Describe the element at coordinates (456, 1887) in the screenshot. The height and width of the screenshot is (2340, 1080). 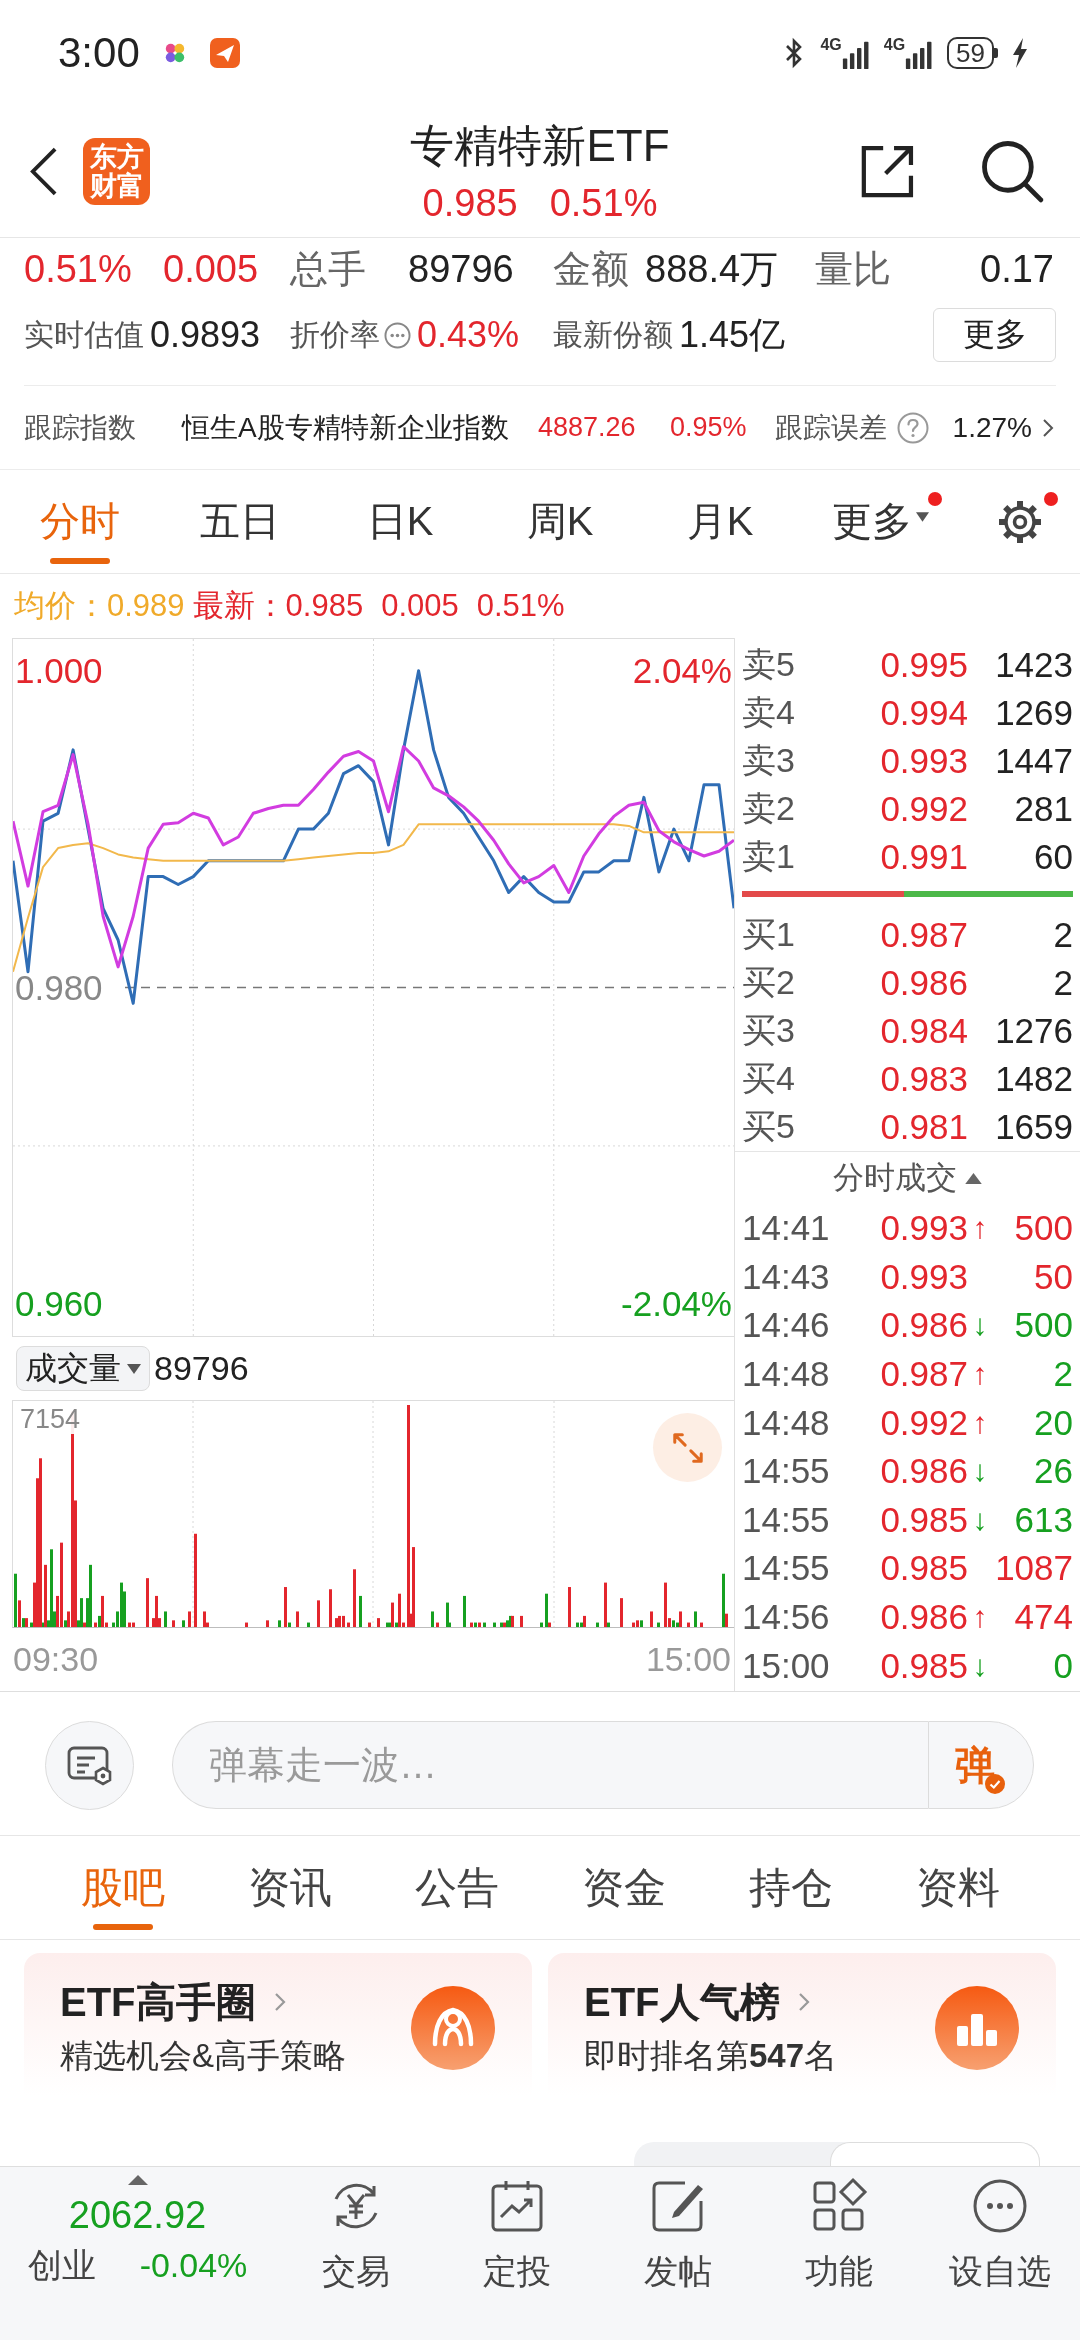
I see `section-tab: 公告` at that location.